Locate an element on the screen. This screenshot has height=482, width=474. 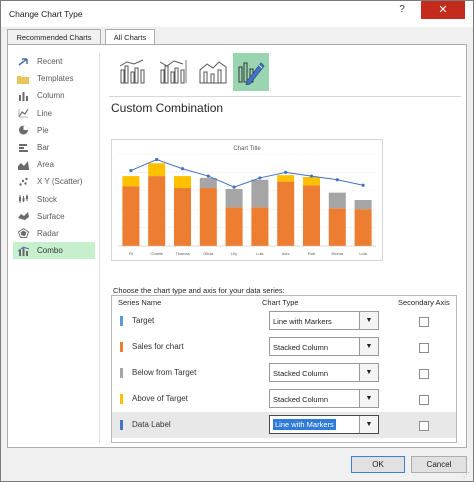
sidebar-item-label: Recent is located at coordinates (50, 62).